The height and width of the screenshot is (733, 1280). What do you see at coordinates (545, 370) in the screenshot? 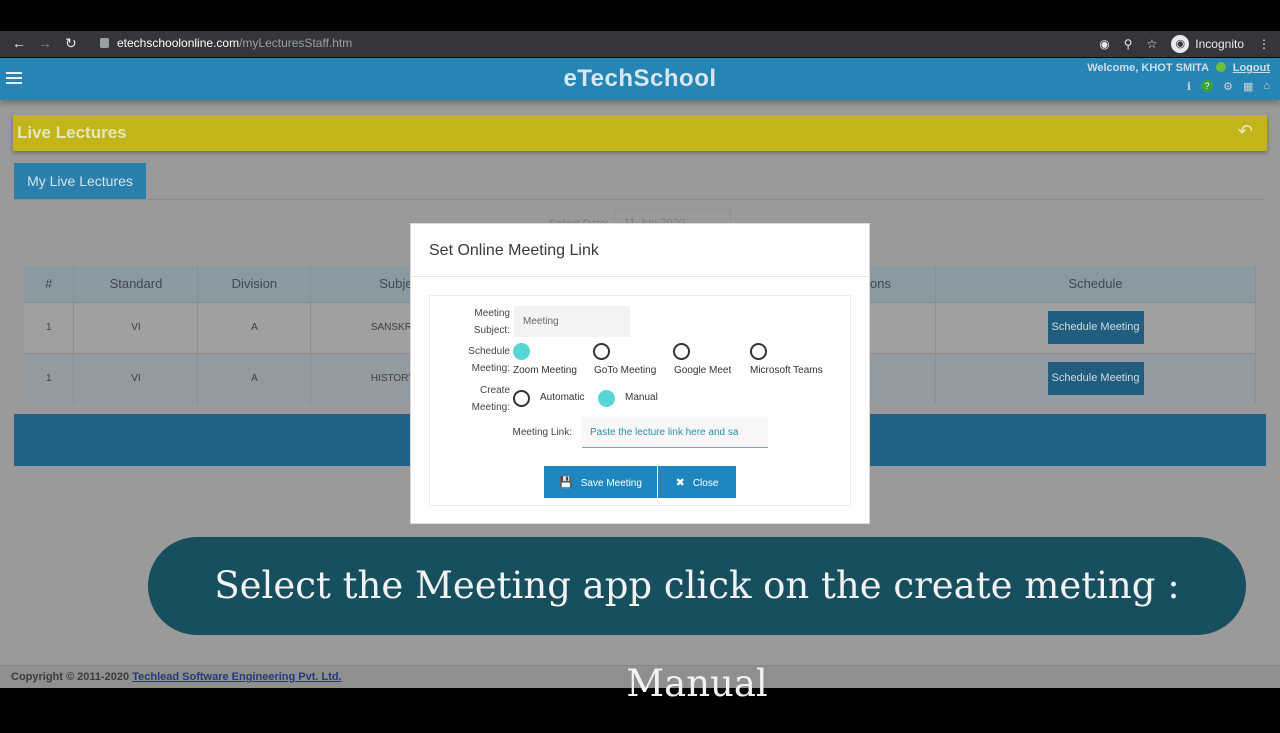
I see `zoom-meeting-label: Zoom Meeting` at bounding box center [545, 370].